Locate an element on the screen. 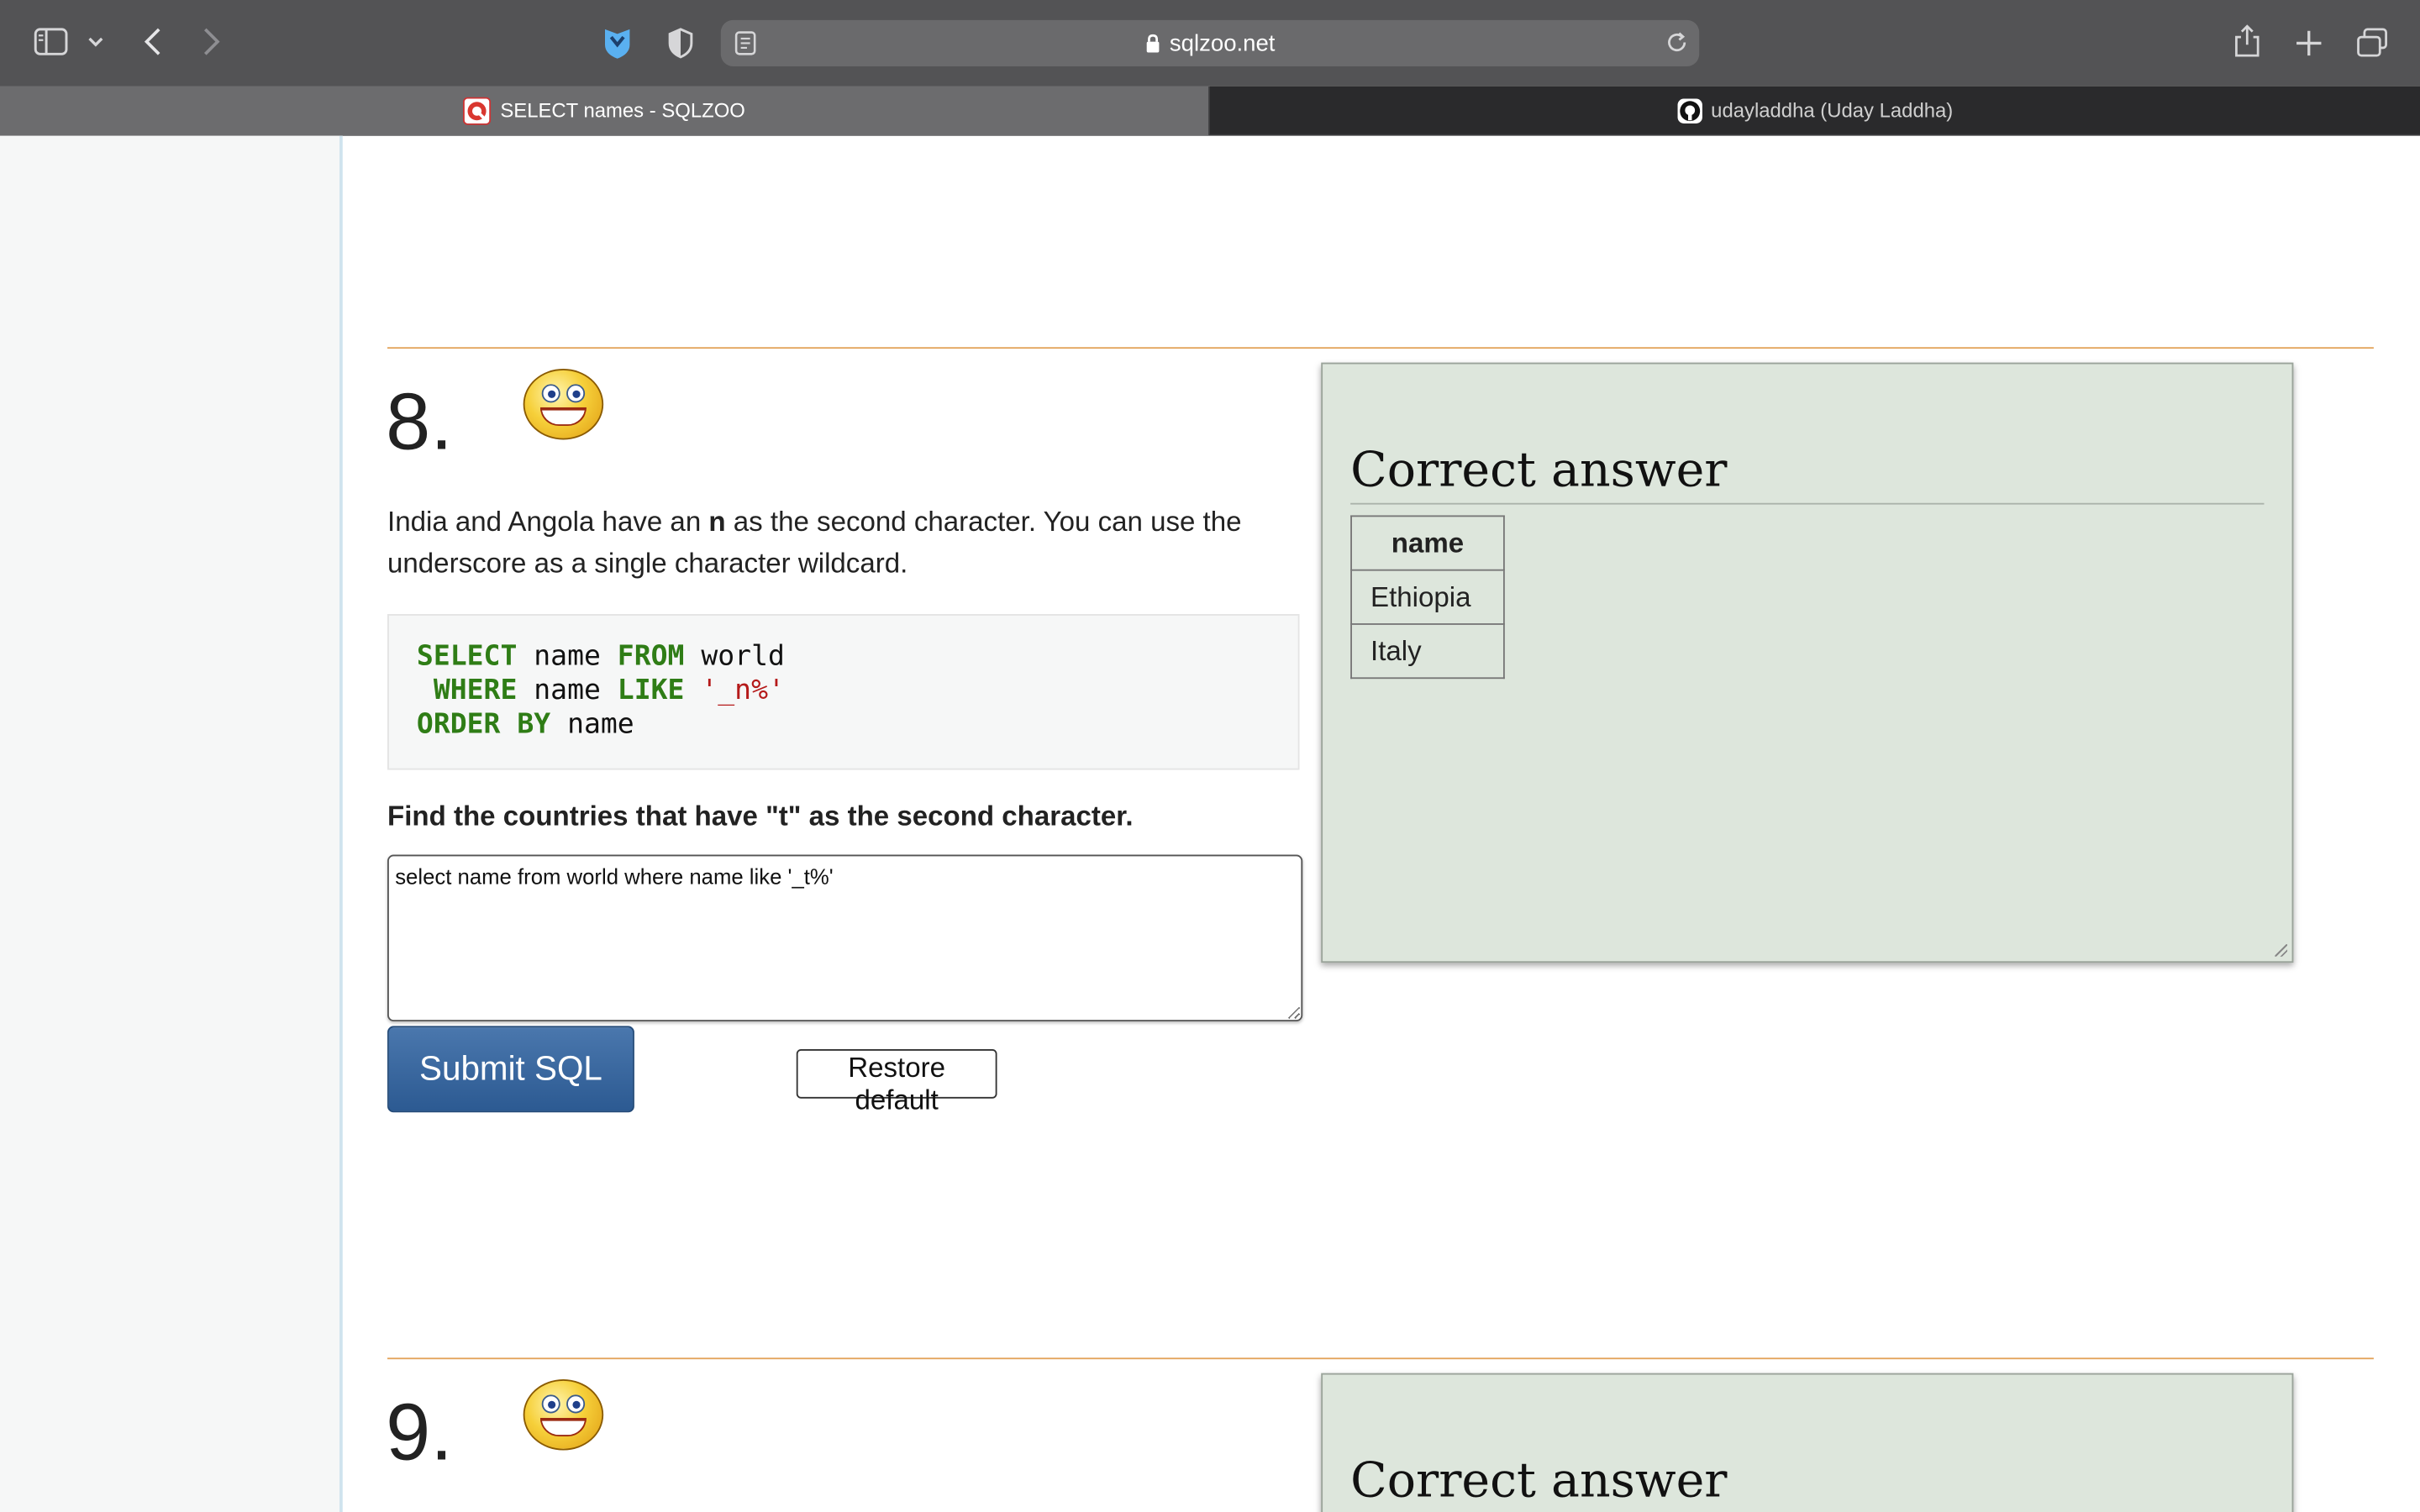 The height and width of the screenshot is (1512, 2420). table-header-row: name is located at coordinates (1427, 543).